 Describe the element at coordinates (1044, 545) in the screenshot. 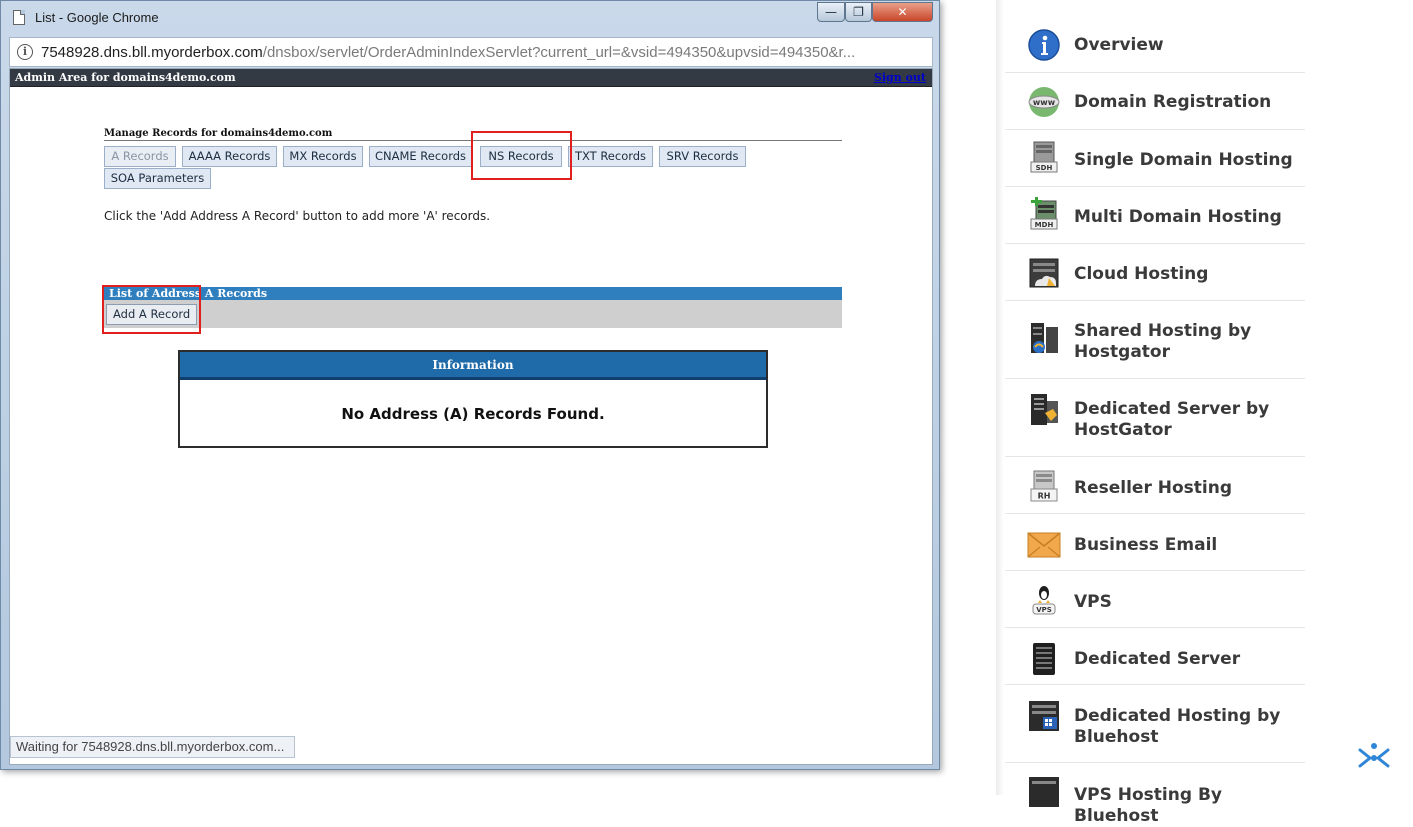

I see `envelope-icon` at that location.